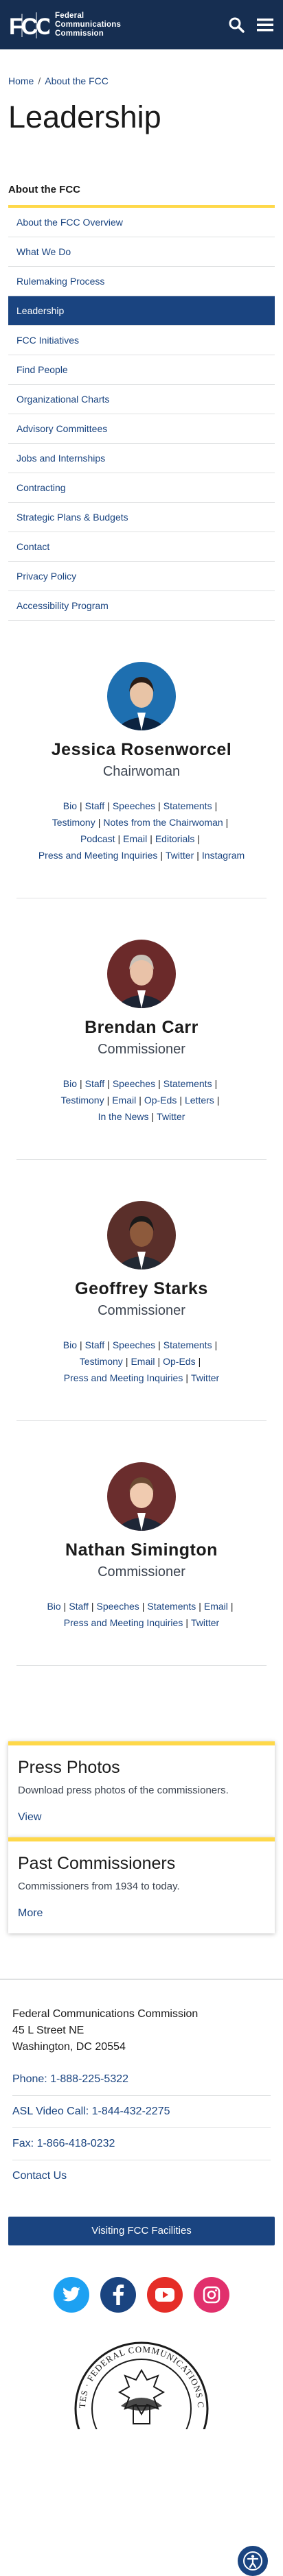 The width and height of the screenshot is (283, 2576). I want to click on breadcrumb-home-link: Home, so click(21, 80).